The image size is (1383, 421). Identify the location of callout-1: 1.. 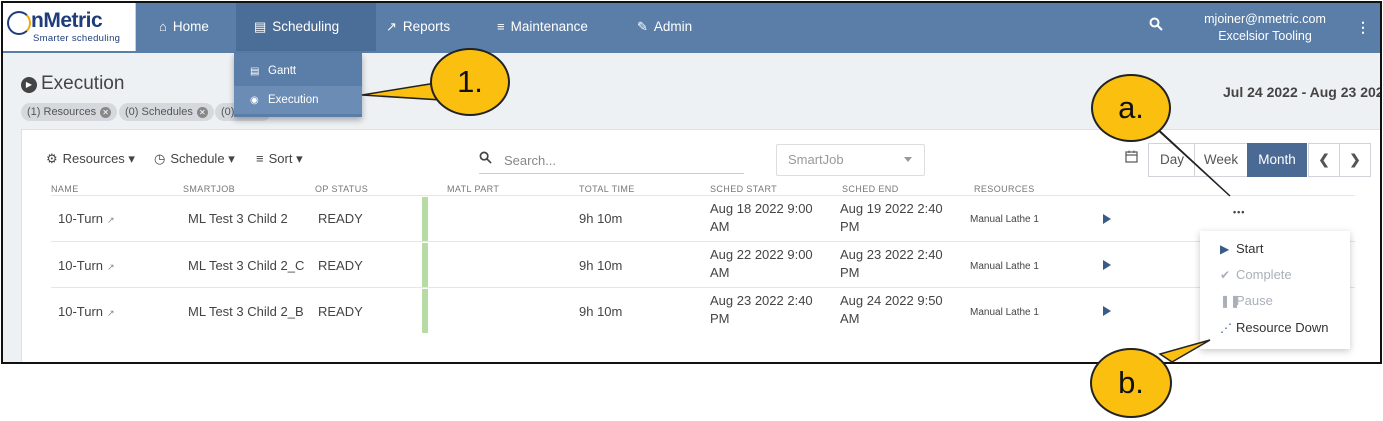
(470, 82).